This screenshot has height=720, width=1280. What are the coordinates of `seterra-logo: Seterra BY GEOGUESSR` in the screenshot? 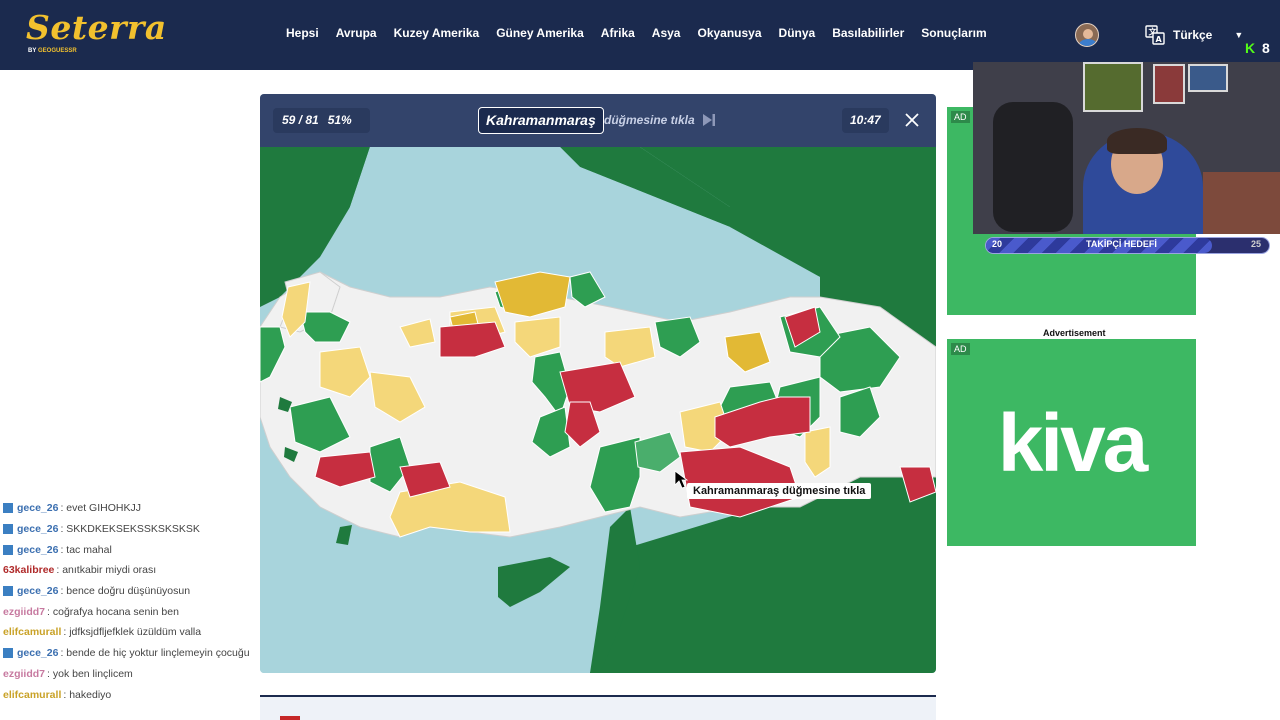 It's located at (96, 31).